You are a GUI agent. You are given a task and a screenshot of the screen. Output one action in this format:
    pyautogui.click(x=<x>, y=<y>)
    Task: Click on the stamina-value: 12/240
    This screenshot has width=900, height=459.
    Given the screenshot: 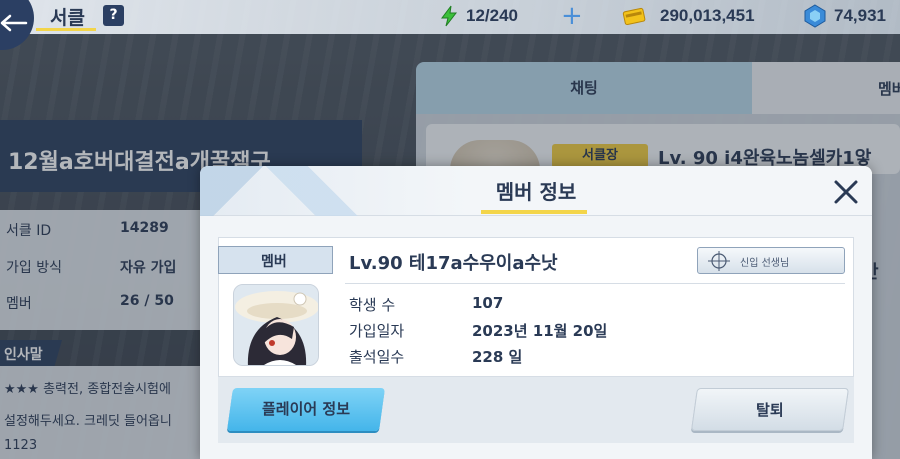 What is the action you would take?
    pyautogui.click(x=492, y=15)
    